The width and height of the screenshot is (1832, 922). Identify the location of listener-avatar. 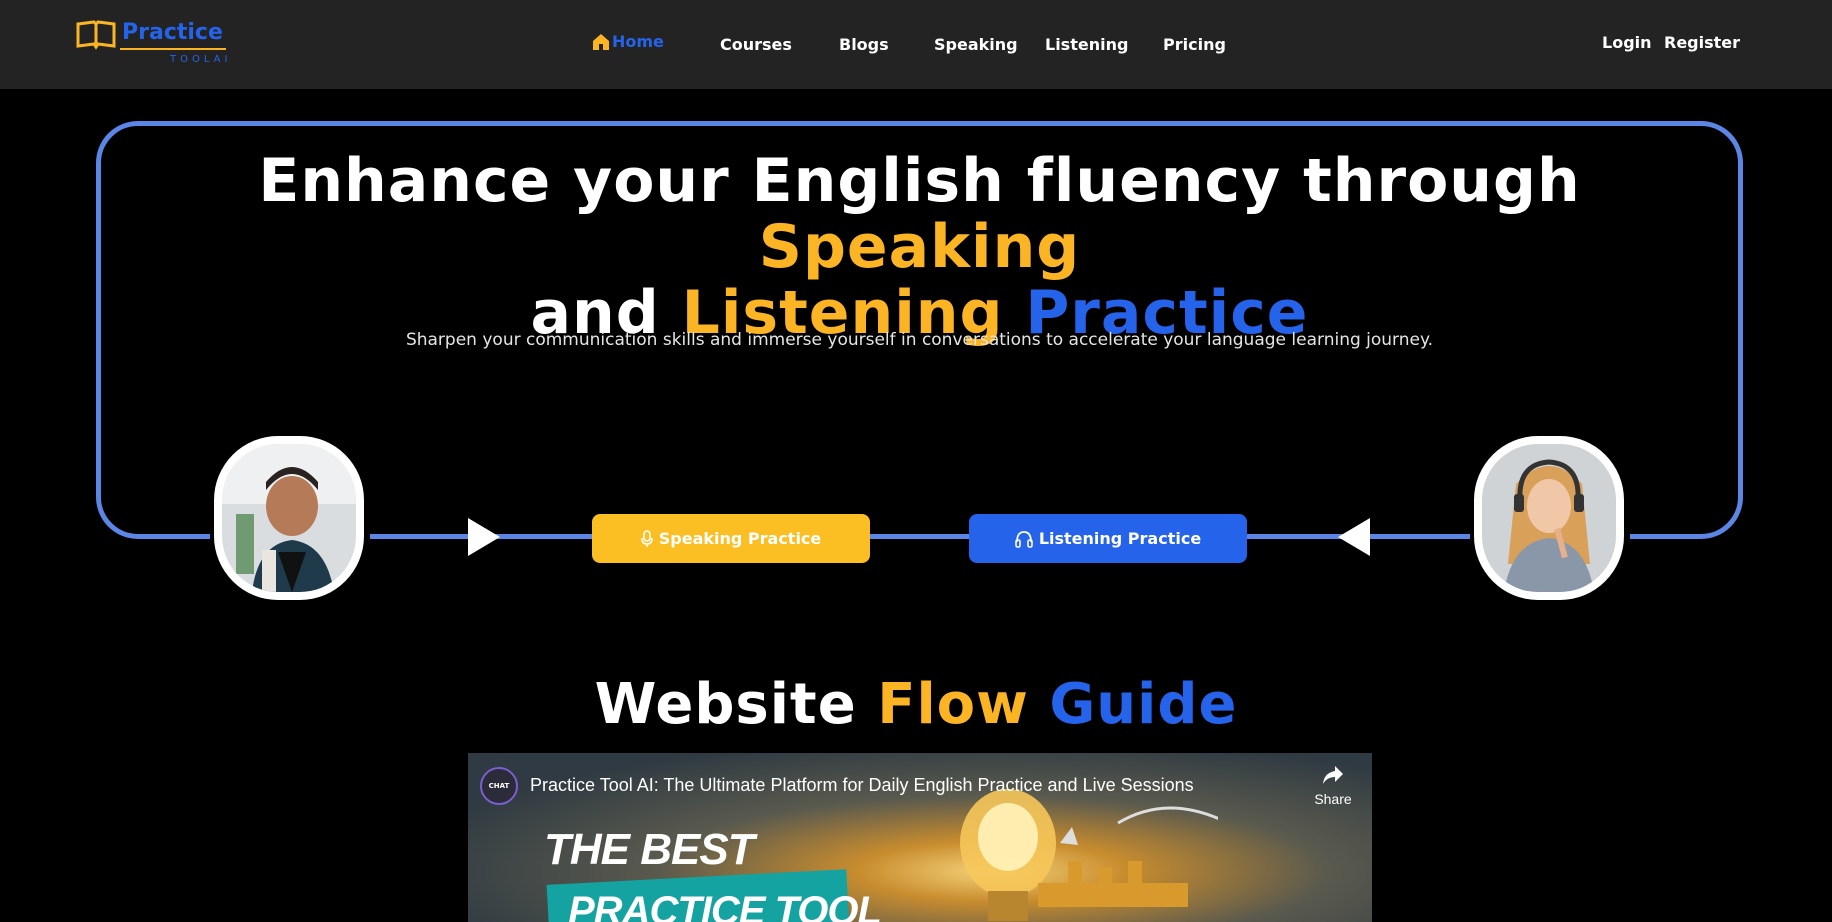
(1549, 518).